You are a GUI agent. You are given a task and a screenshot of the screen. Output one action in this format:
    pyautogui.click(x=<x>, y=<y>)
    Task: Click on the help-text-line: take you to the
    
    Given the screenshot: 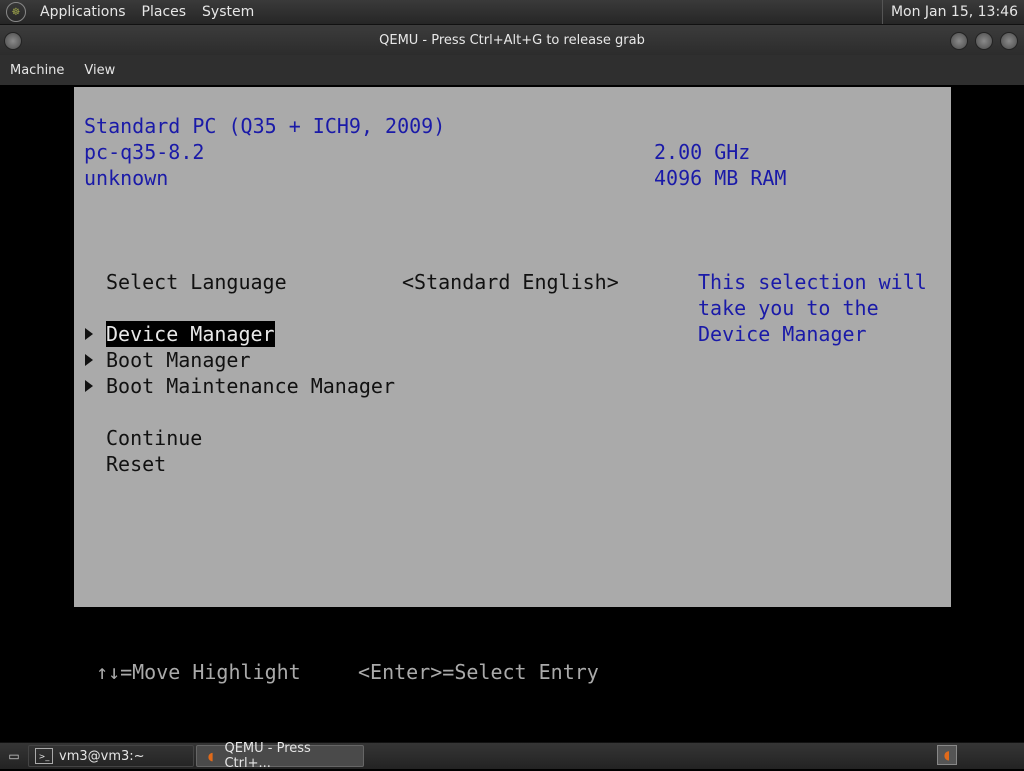 What is the action you would take?
    pyautogui.click(x=788, y=308)
    